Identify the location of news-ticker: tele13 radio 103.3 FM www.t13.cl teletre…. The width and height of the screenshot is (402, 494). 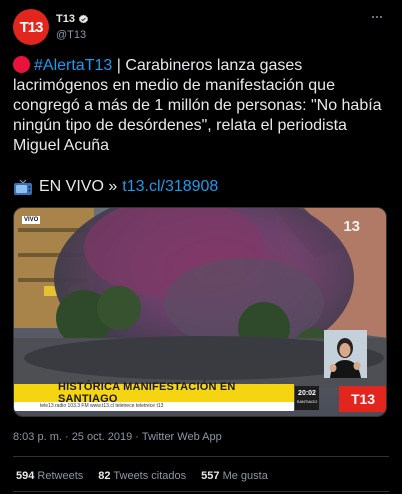
(154, 406).